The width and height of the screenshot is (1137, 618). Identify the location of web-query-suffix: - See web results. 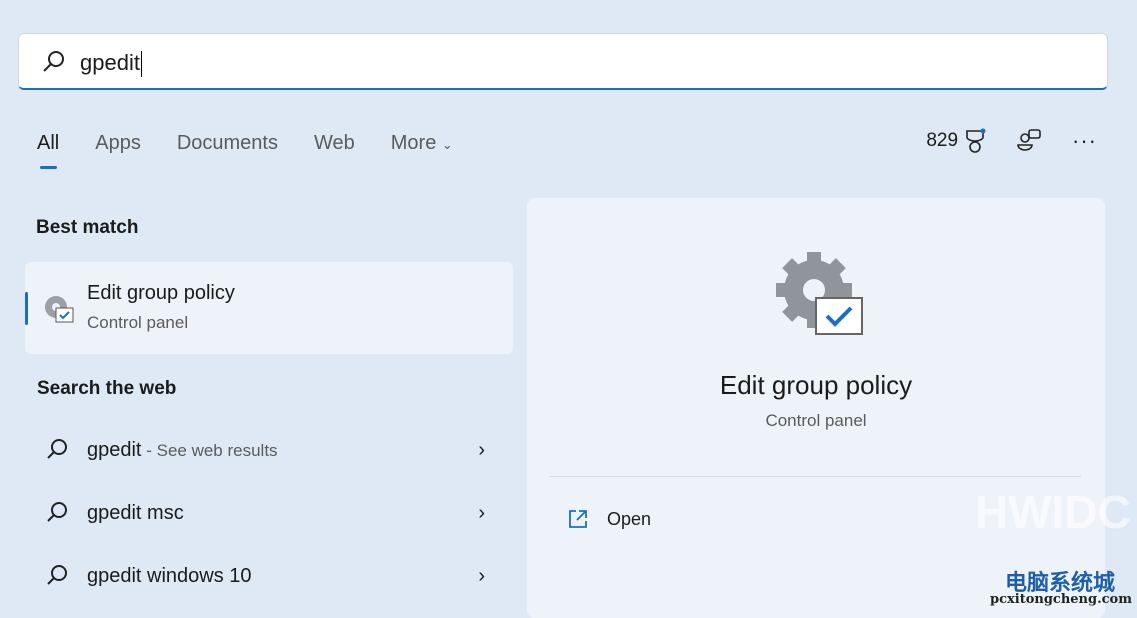
(209, 450).